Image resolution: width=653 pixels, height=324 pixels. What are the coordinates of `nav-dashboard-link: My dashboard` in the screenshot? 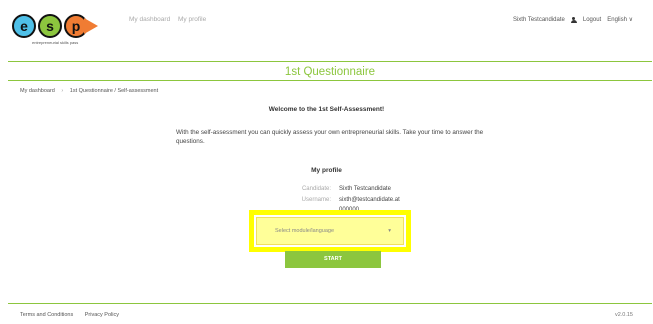 It's located at (149, 19).